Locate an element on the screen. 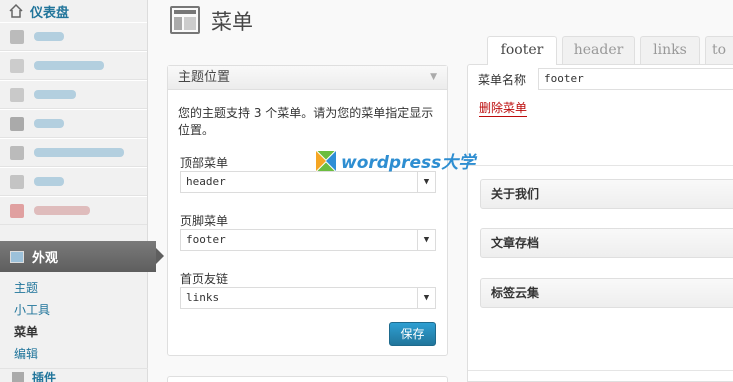 This screenshot has width=733, height=382. theme-locations-title-text: 主题位置 is located at coordinates (204, 77).